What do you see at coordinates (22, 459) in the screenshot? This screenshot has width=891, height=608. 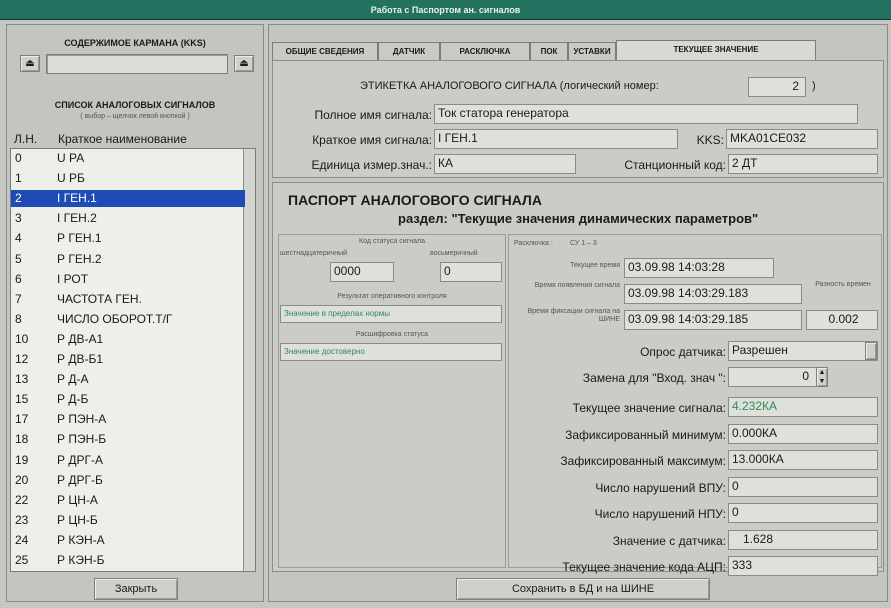 I see `list-item-number: 19` at bounding box center [22, 459].